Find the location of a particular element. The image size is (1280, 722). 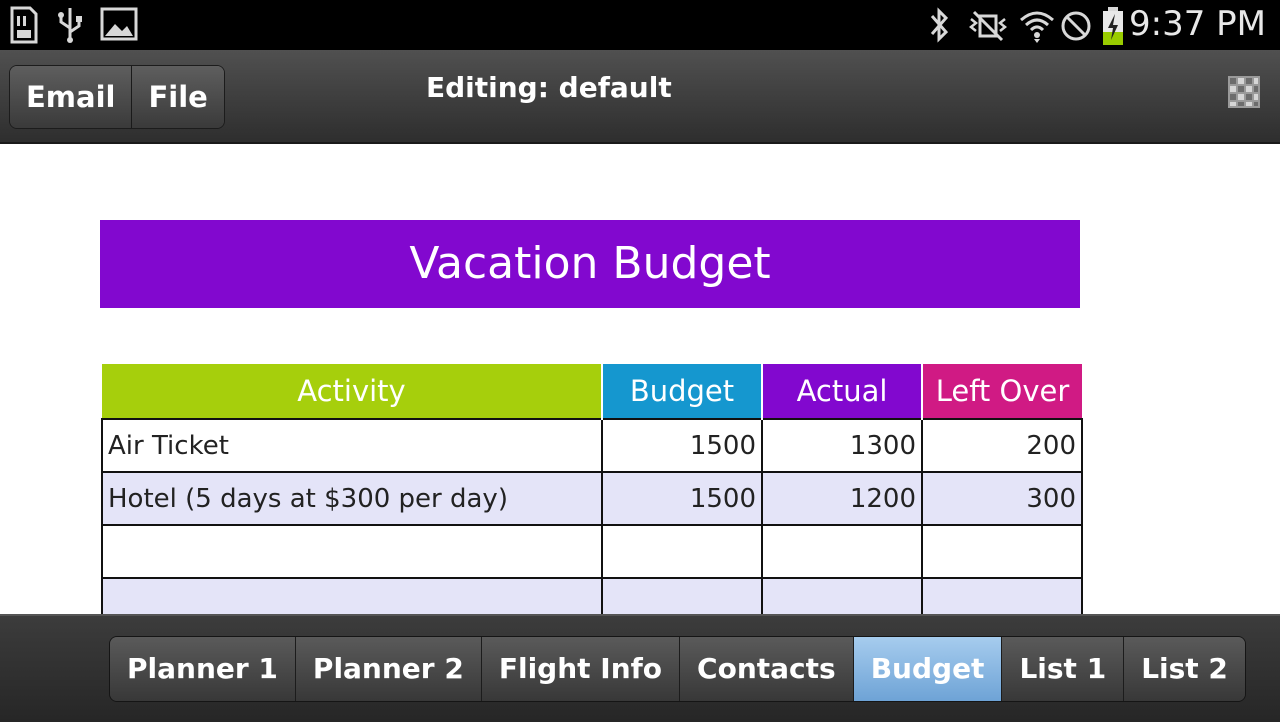

grid-icon is located at coordinates (1244, 92).